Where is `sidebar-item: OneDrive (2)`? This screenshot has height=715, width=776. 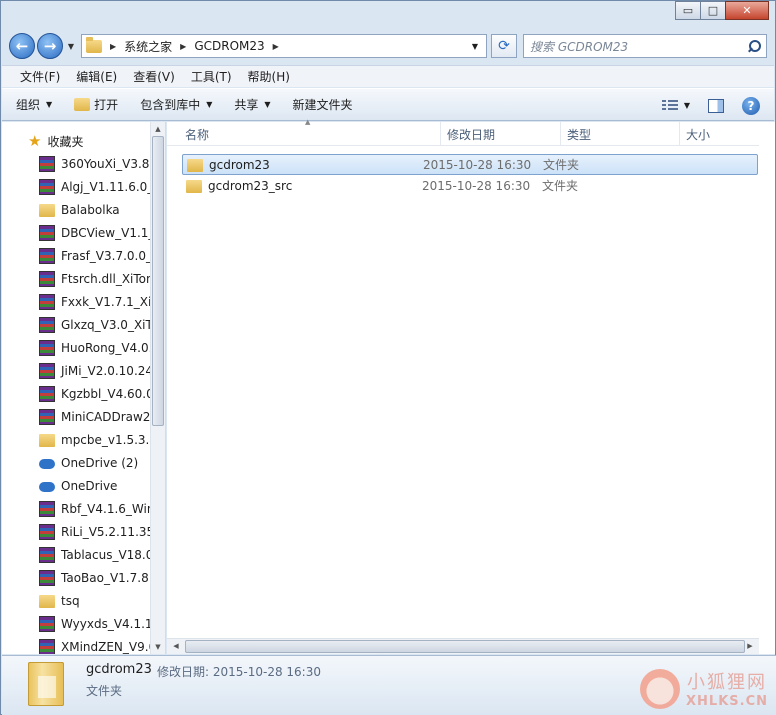 sidebar-item: OneDrive (2) is located at coordinates (76, 462).